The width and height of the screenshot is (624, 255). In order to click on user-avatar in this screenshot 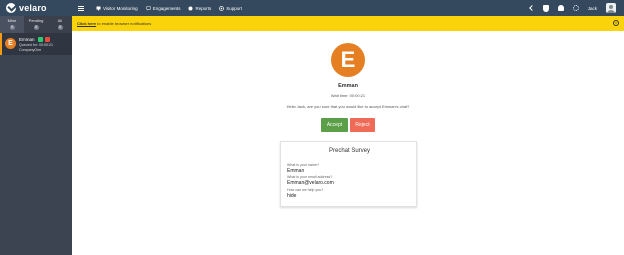, I will do `click(611, 8)`.